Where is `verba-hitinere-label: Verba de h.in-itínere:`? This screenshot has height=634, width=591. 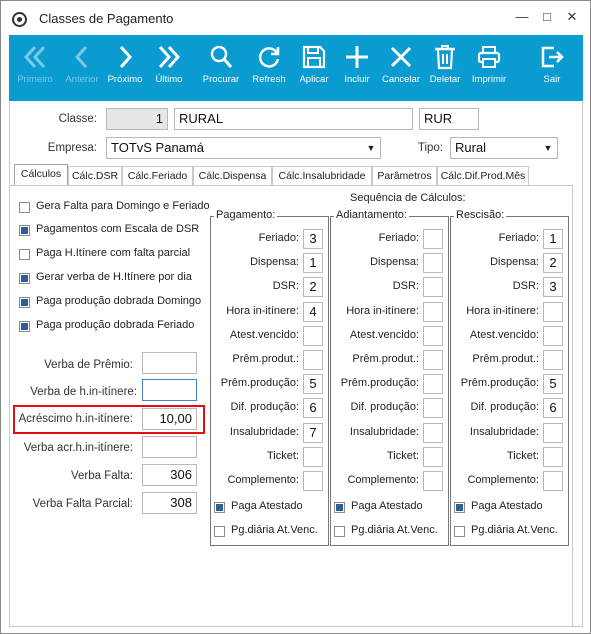
verba-hitinere-label: Verba de h.in-itínere: is located at coordinates (83, 392).